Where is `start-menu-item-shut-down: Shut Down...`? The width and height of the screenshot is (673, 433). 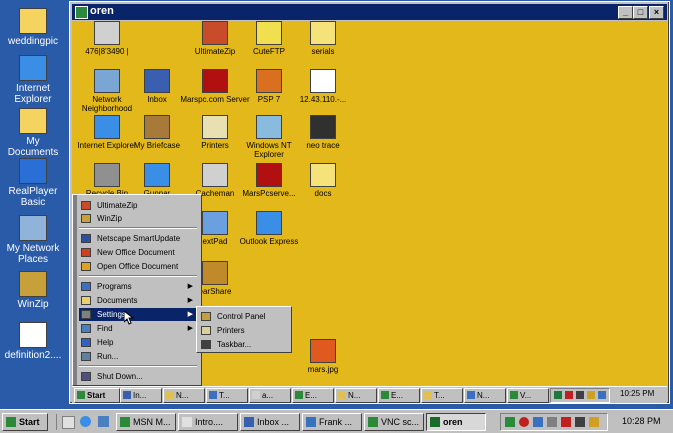 start-menu-item-shut-down: Shut Down... is located at coordinates (139, 376).